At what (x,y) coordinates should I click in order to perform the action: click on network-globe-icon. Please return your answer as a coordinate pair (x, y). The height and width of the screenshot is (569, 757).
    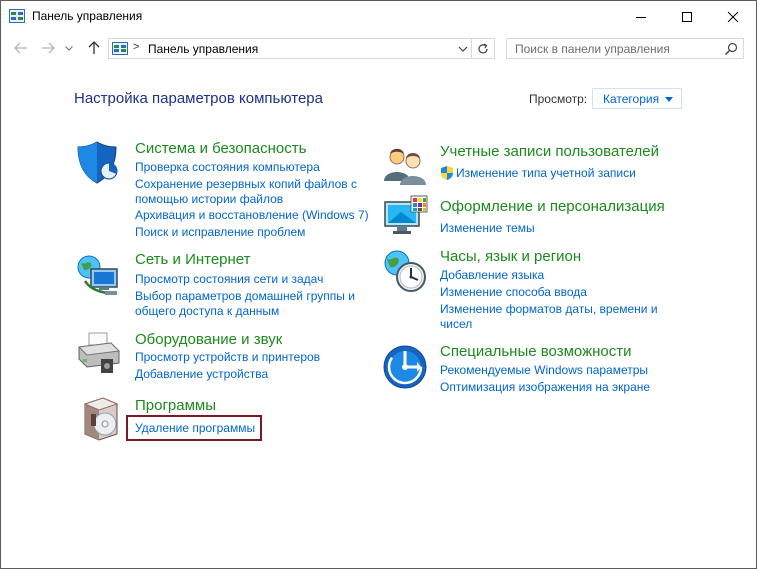
    Looking at the image, I should click on (99, 275).